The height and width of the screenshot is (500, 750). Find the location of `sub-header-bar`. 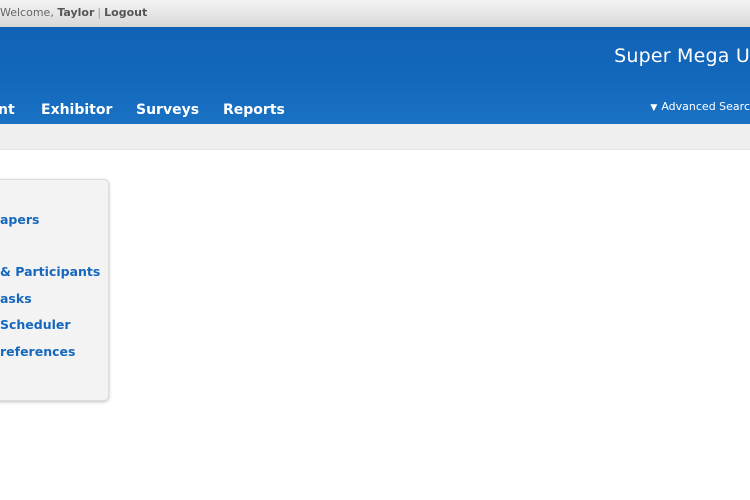

sub-header-bar is located at coordinates (375, 137).